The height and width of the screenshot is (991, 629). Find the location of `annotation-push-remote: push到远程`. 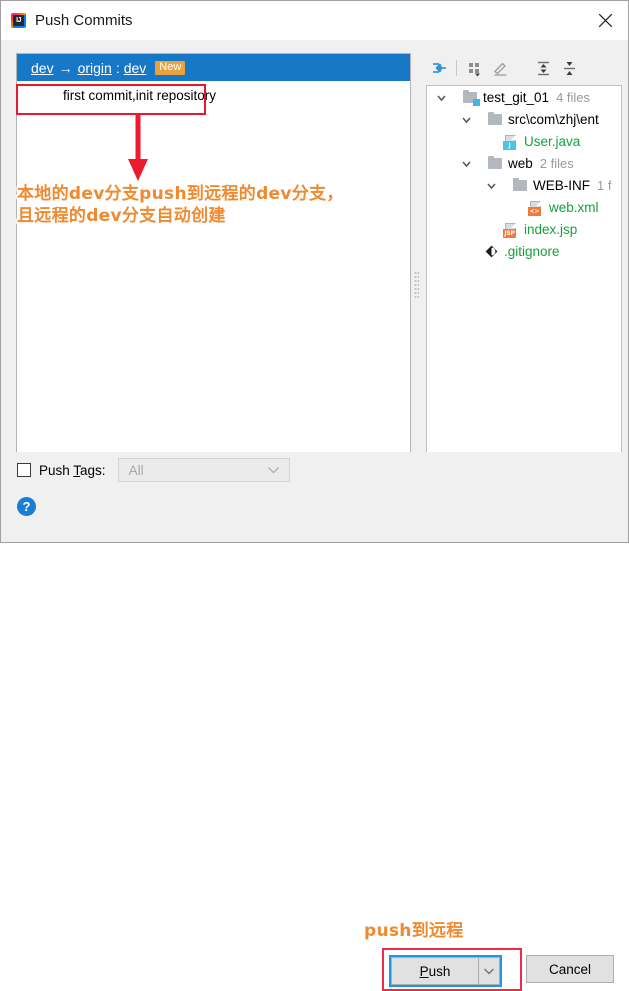

annotation-push-remote: push到远程 is located at coordinates (414, 931).